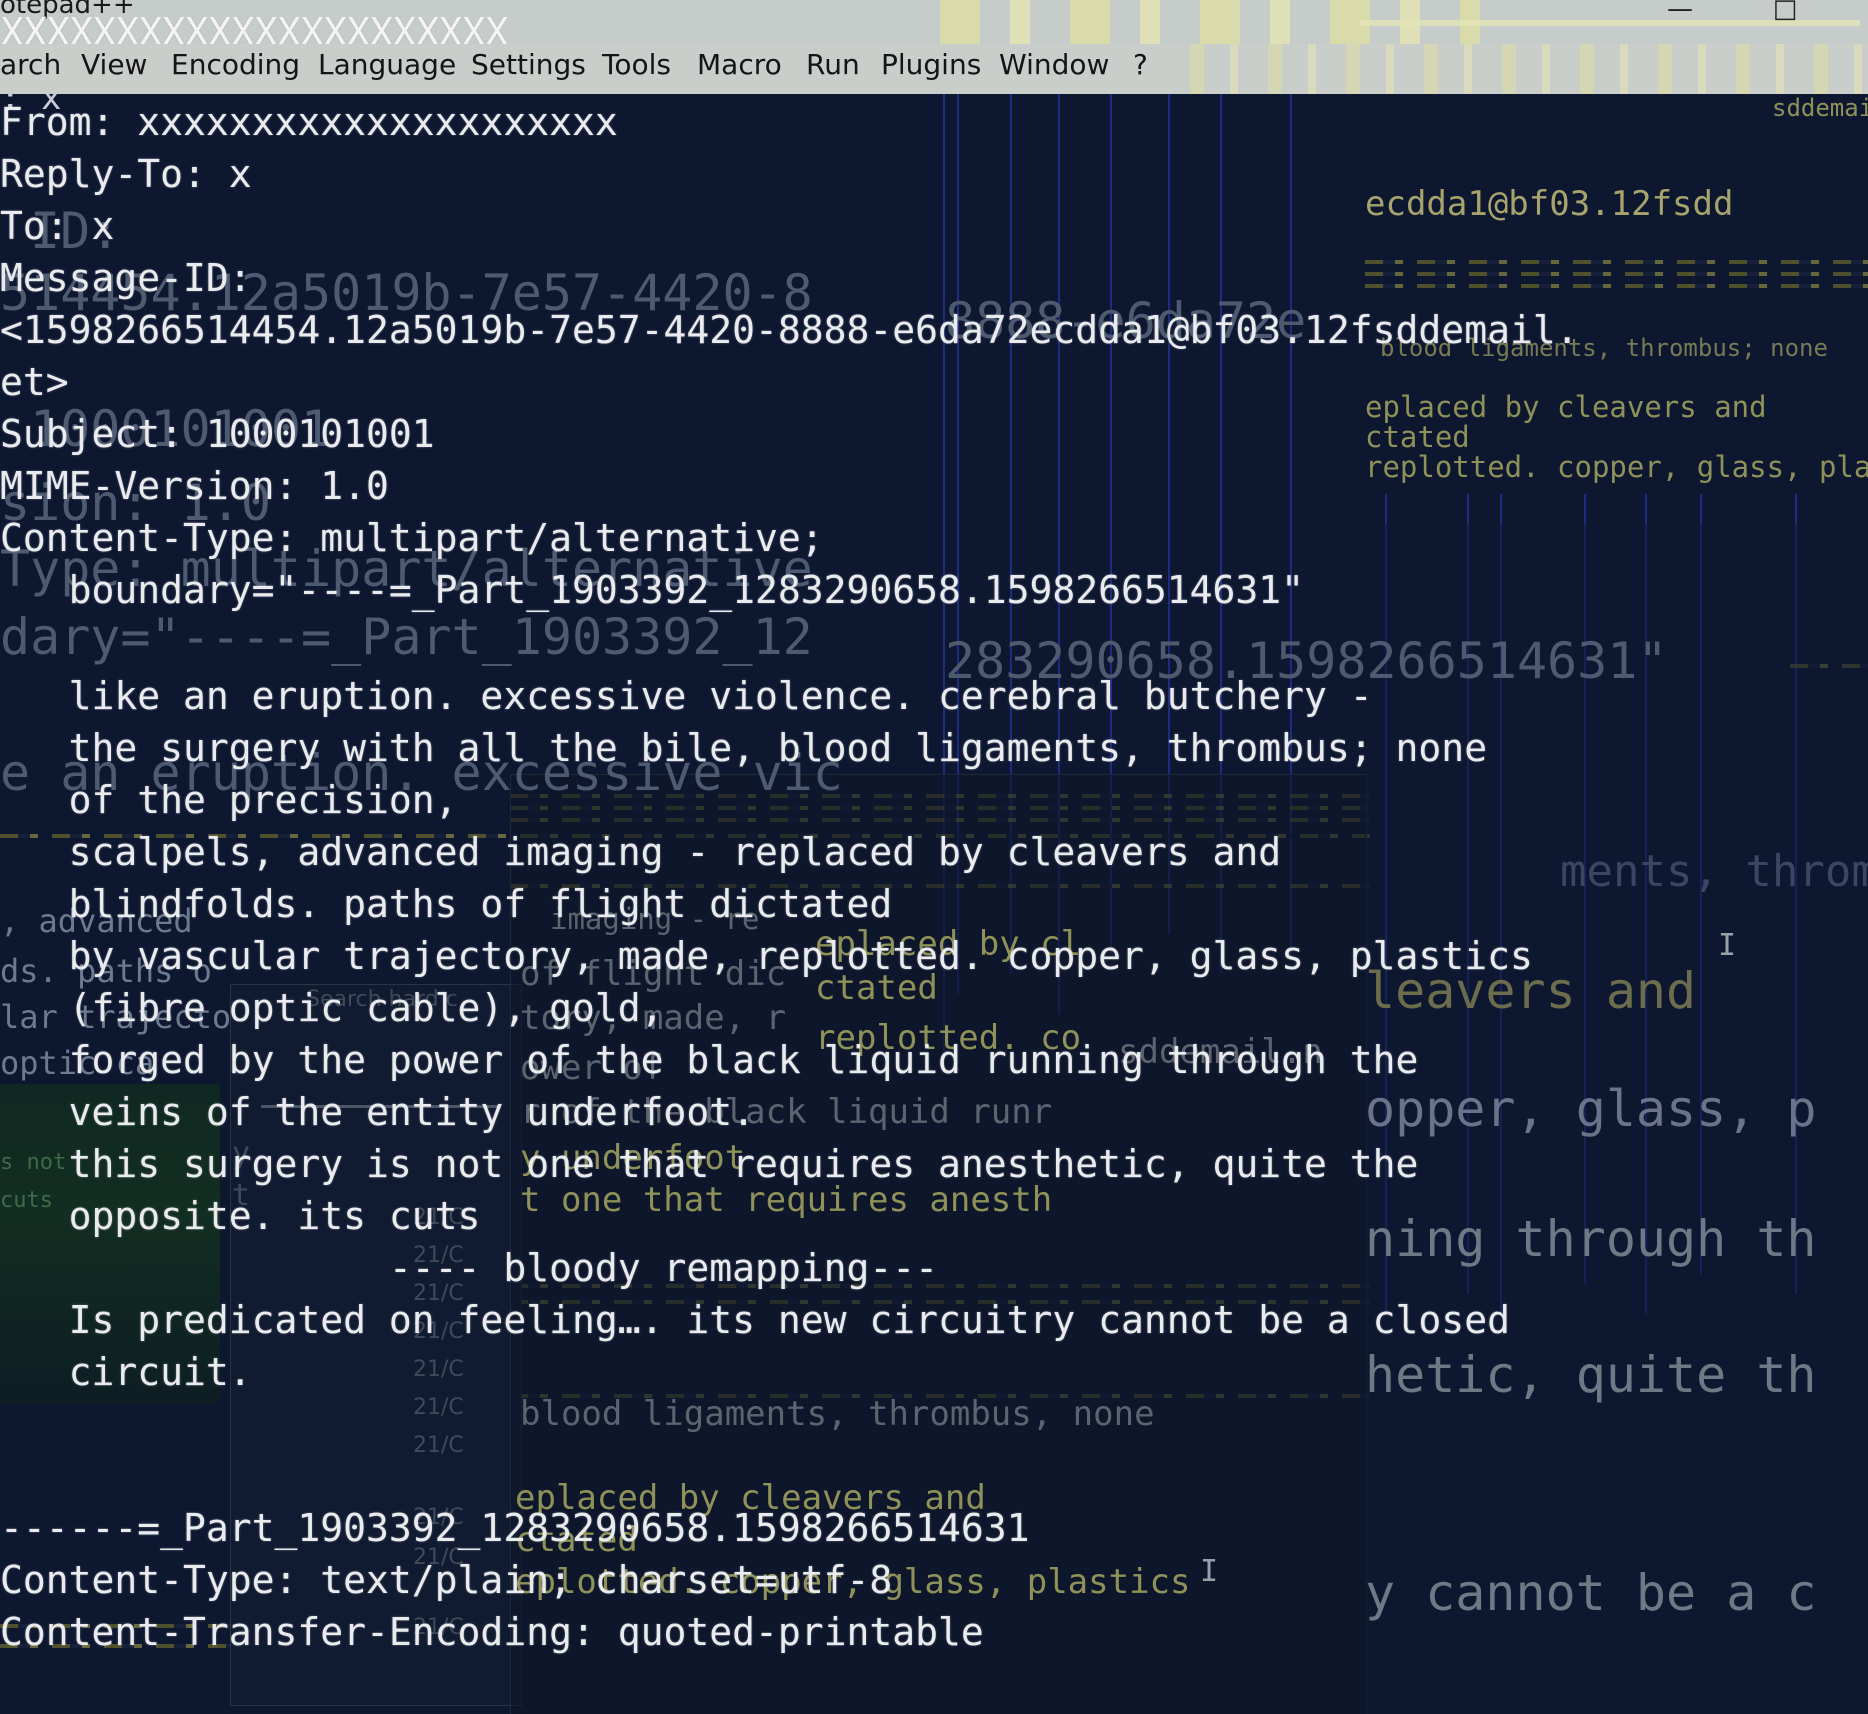 This screenshot has height=1714, width=1868. I want to click on right-ghost-text: hetic, quite th, so click(1591, 1375).